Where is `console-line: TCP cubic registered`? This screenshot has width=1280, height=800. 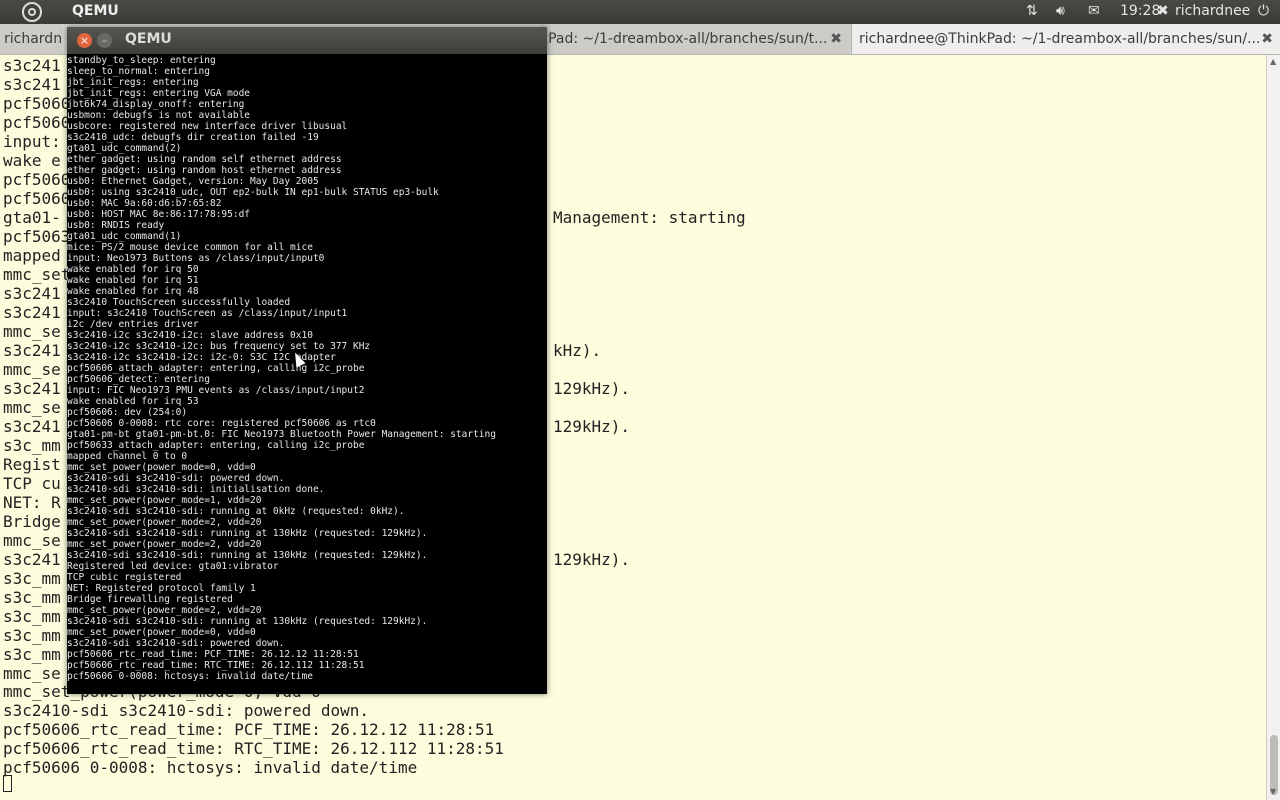
console-line: TCP cubic registered is located at coordinates (124, 577).